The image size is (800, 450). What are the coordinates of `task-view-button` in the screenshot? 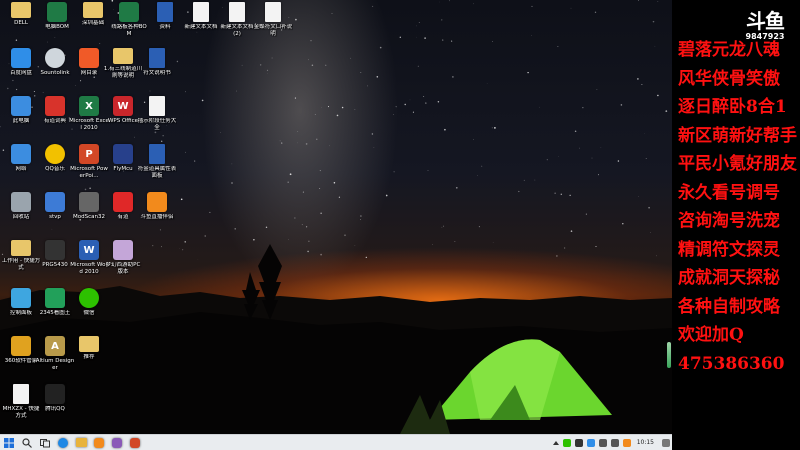 It's located at (45, 443).